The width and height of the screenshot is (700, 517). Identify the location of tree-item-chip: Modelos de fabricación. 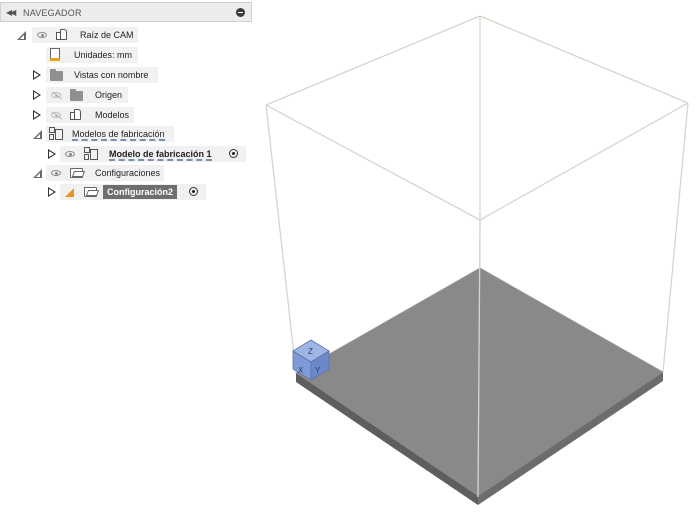
(110, 134).